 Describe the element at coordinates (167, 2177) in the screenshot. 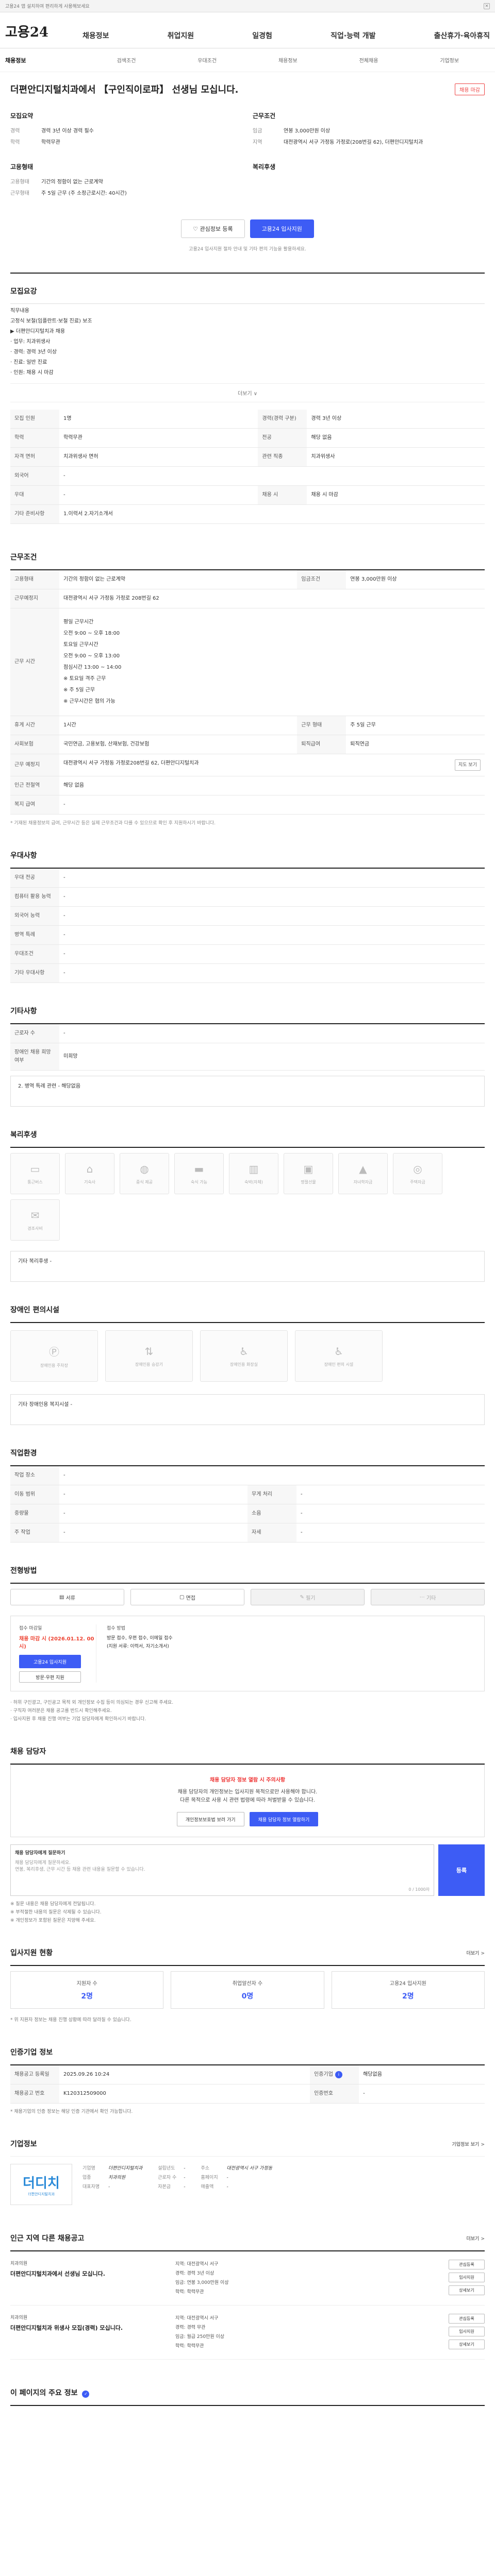

I see `info-key: 근로자 수` at that location.